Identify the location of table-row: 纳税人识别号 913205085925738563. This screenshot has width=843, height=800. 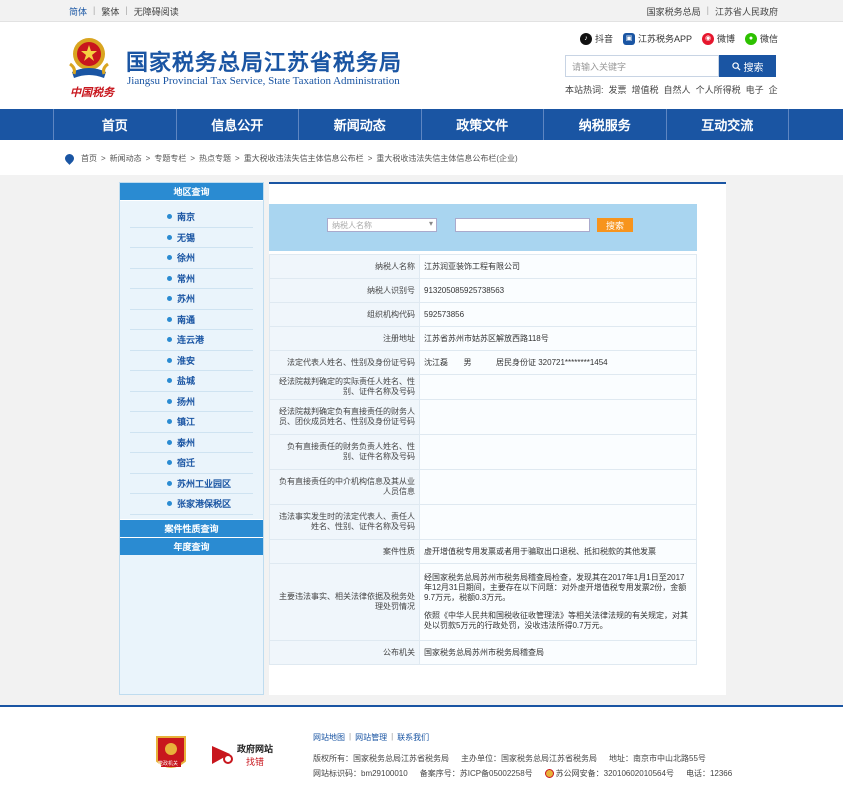
(483, 290).